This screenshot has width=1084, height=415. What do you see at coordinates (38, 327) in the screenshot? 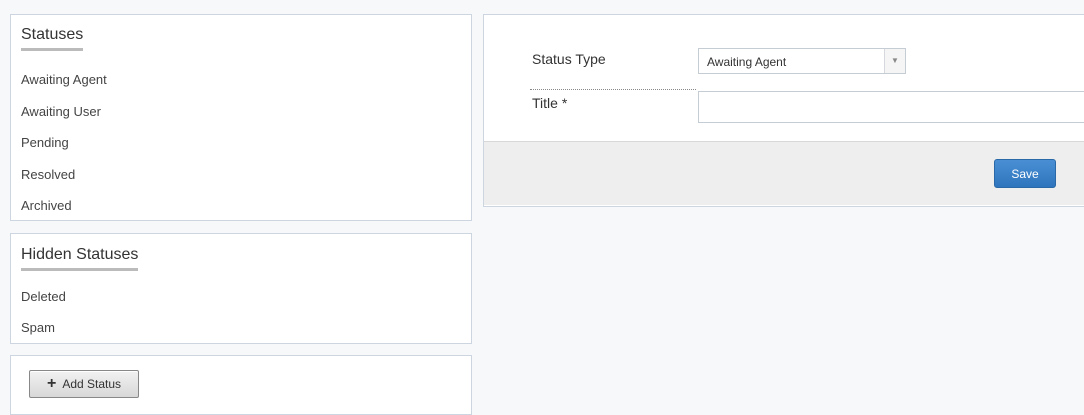
I see `status-item-spam: Spam` at bounding box center [38, 327].